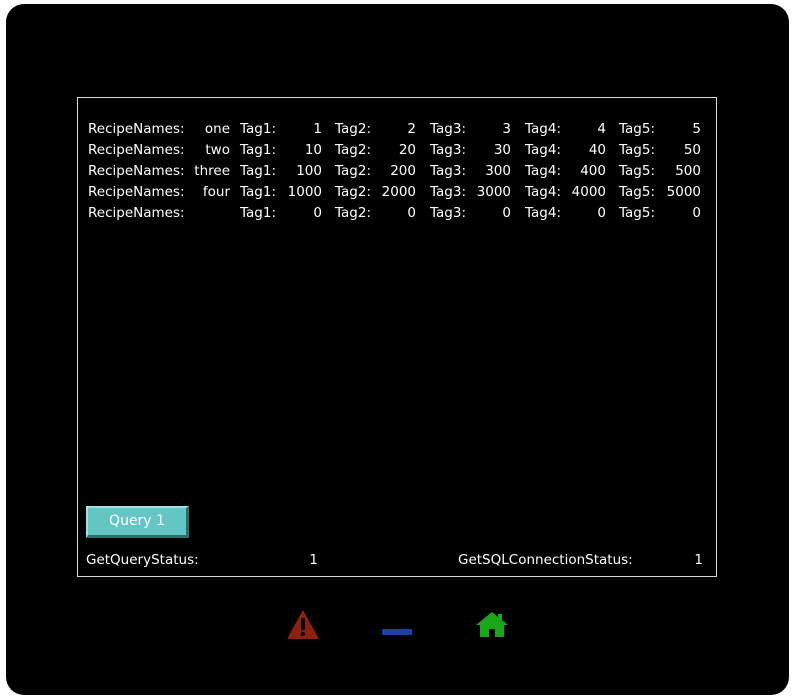  What do you see at coordinates (601, 129) in the screenshot?
I see `tag4-value: 4` at bounding box center [601, 129].